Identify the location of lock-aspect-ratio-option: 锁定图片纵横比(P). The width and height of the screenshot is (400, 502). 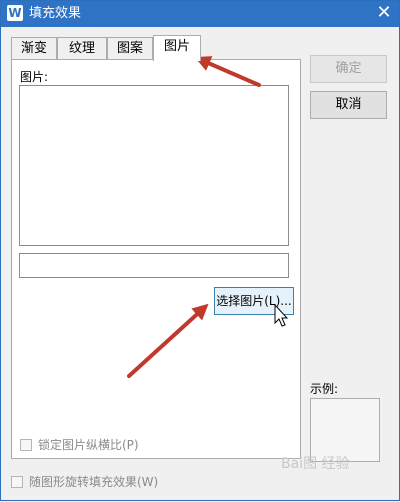
(79, 444).